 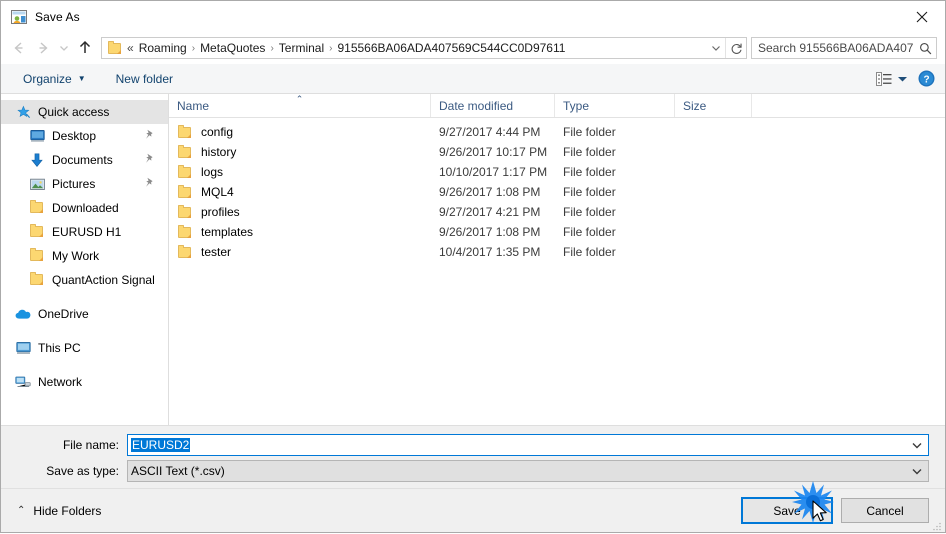 What do you see at coordinates (84, 365) in the screenshot?
I see `sidebar-divider` at bounding box center [84, 365].